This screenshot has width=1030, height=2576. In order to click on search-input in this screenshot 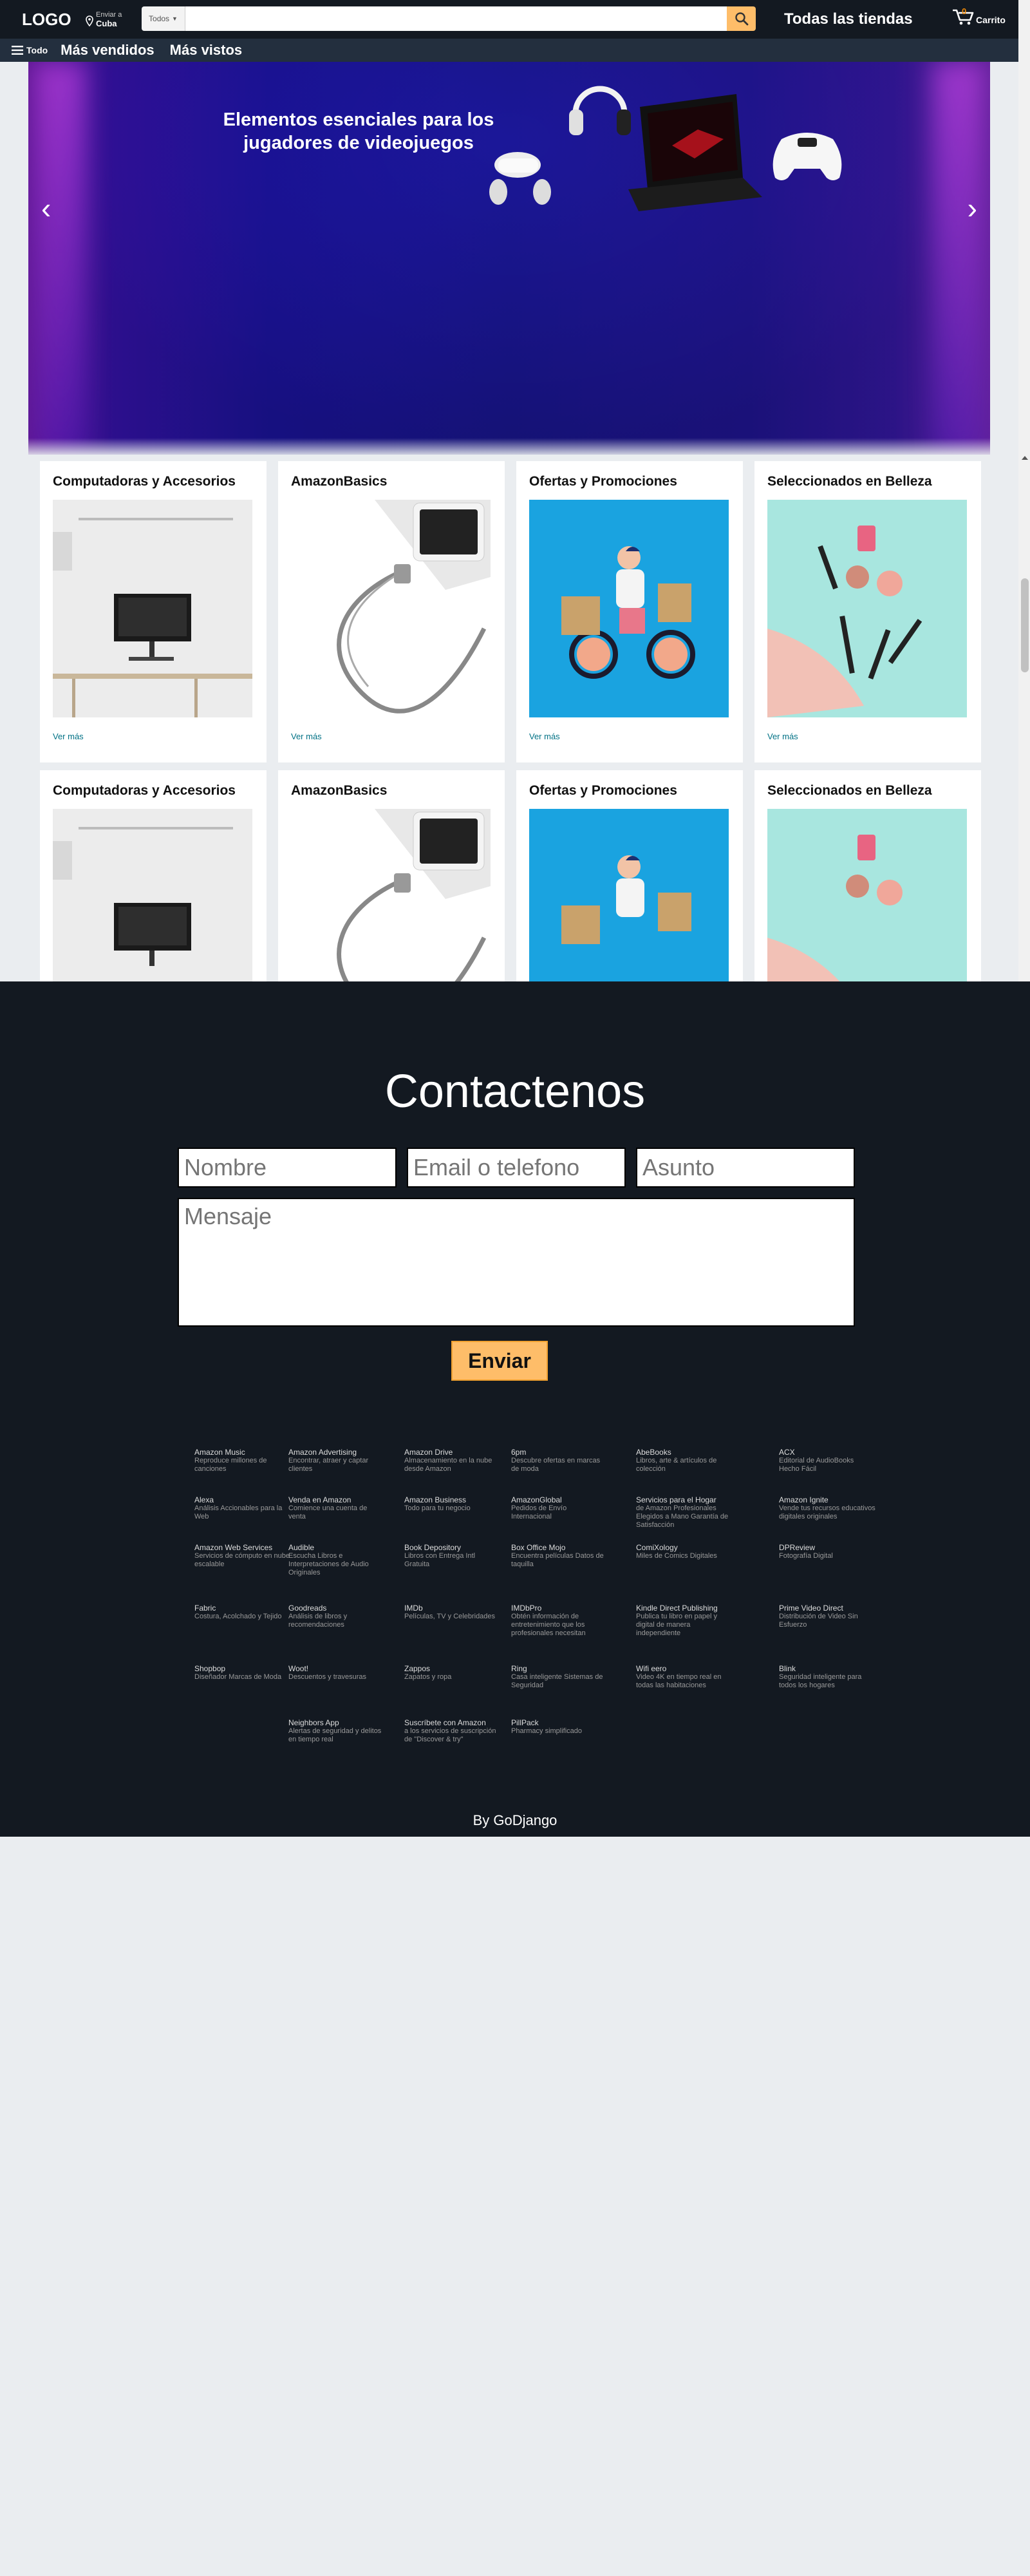, I will do `click(456, 18)`.